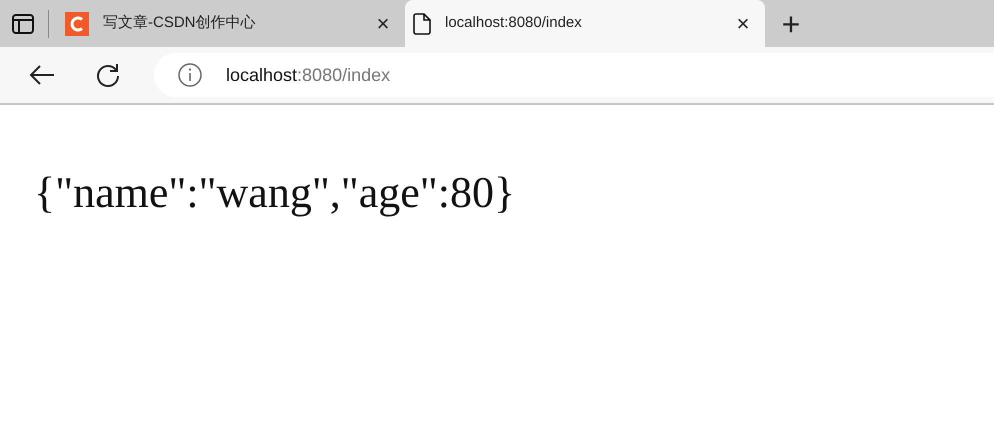 This screenshot has height=437, width=994. I want to click on info-icon, so click(190, 75).